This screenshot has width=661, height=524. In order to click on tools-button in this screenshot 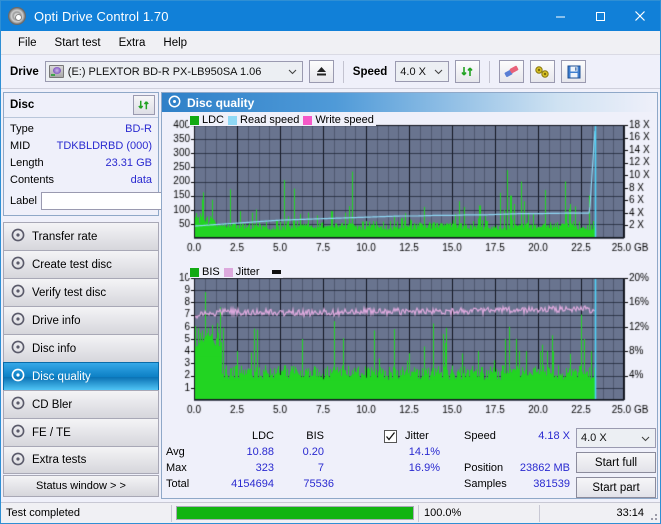, I will do `click(543, 71)`.